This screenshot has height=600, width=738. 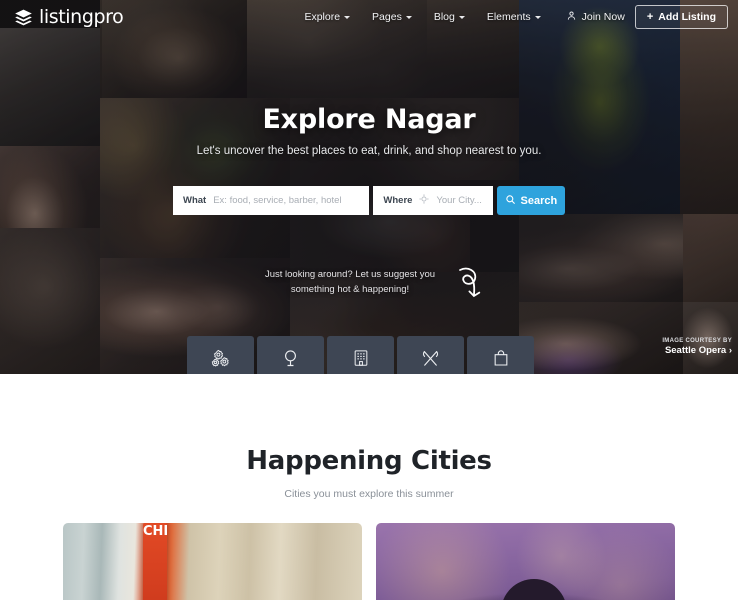 What do you see at coordinates (525, 561) in the screenshot?
I see `los-angeles-city-card` at bounding box center [525, 561].